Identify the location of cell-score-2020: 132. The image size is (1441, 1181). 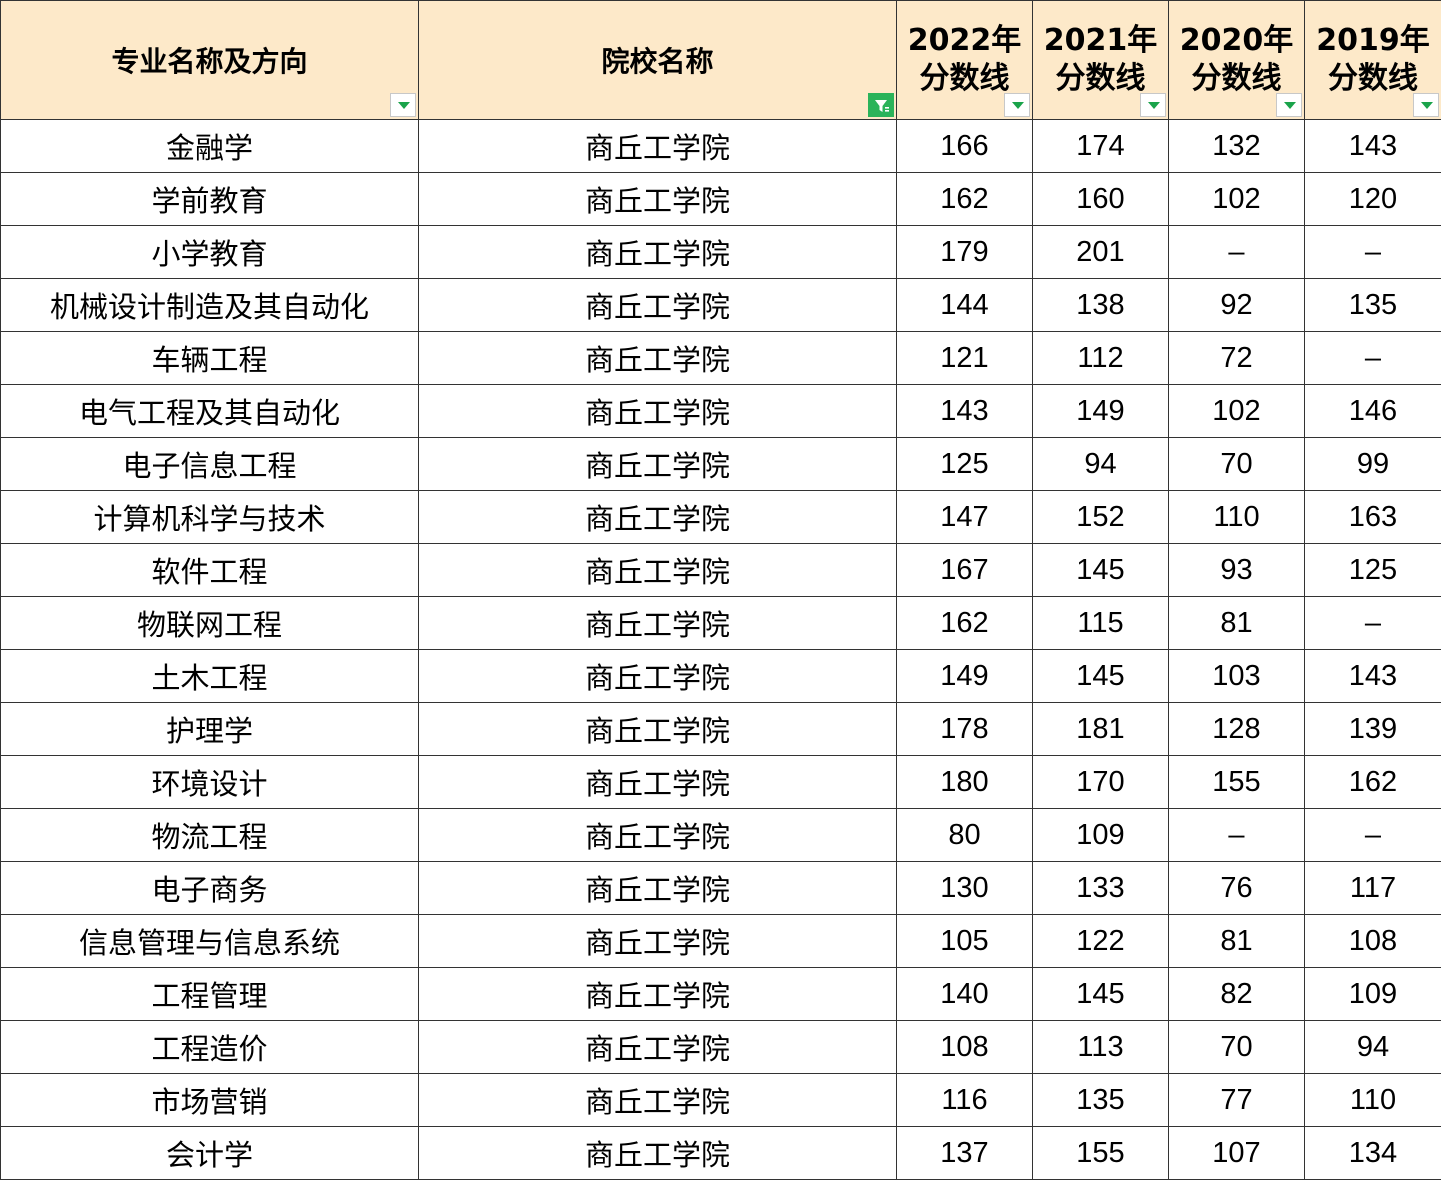
(1236, 146).